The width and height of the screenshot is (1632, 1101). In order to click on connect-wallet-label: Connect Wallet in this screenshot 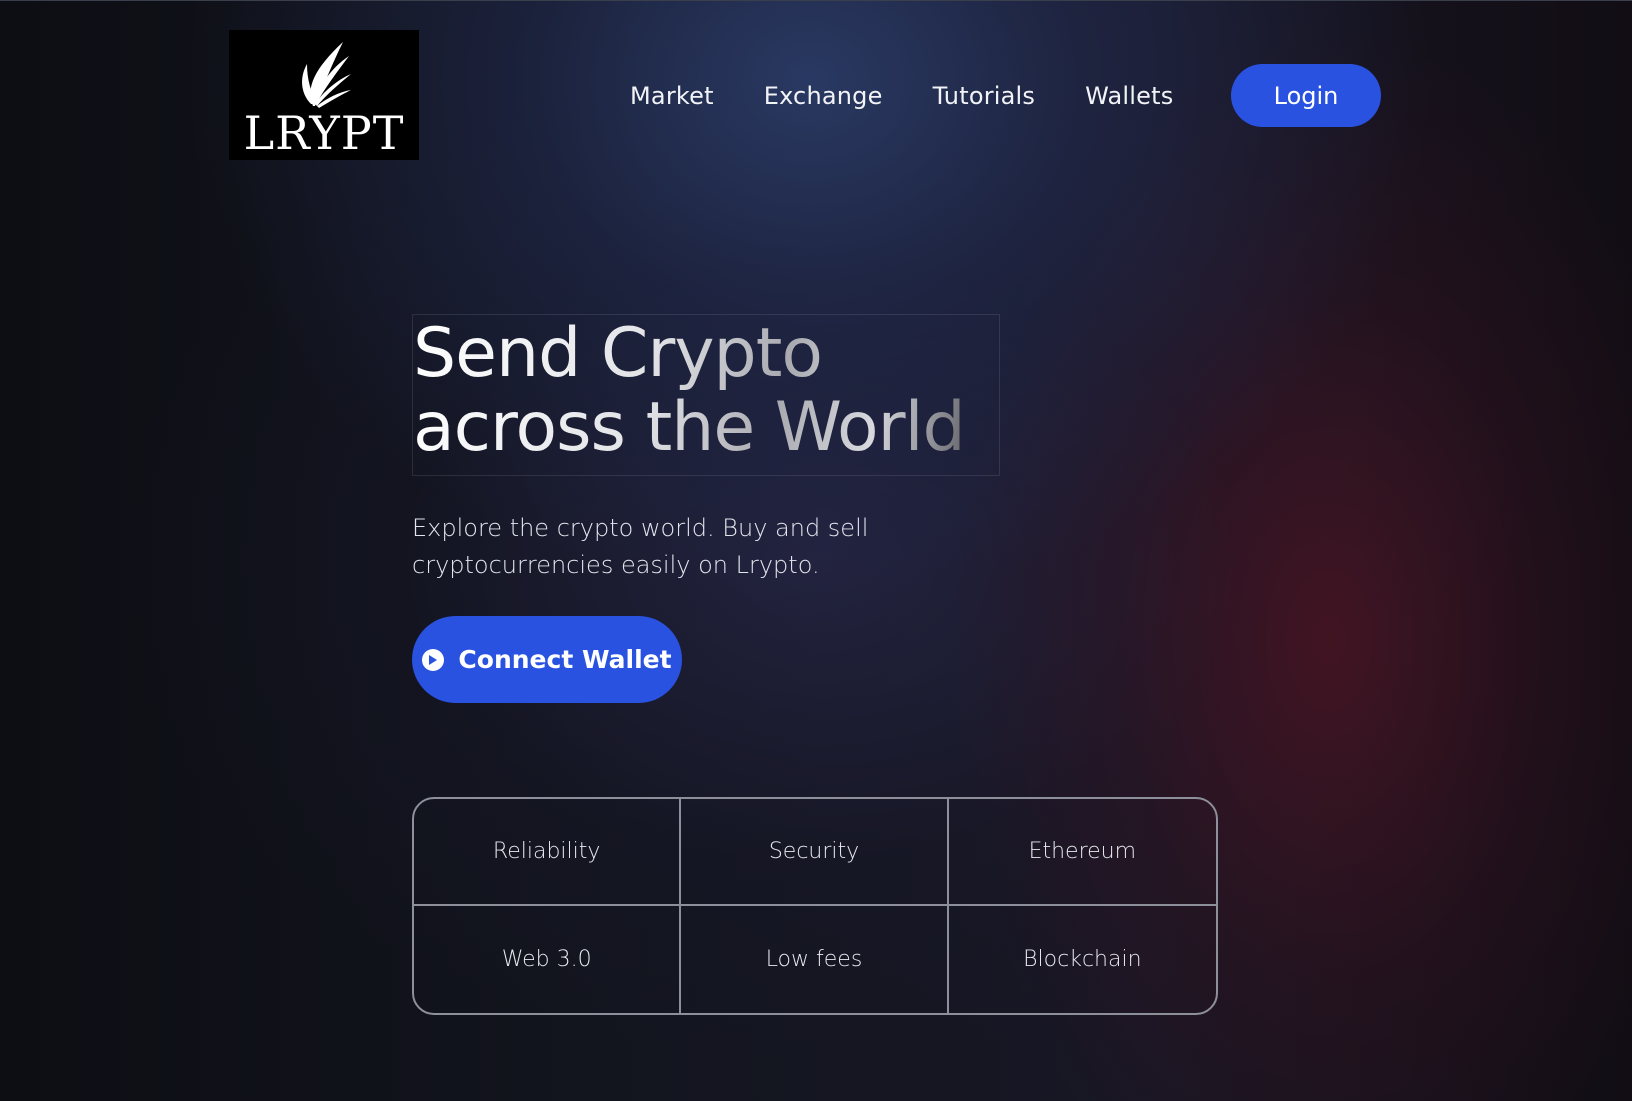, I will do `click(565, 659)`.